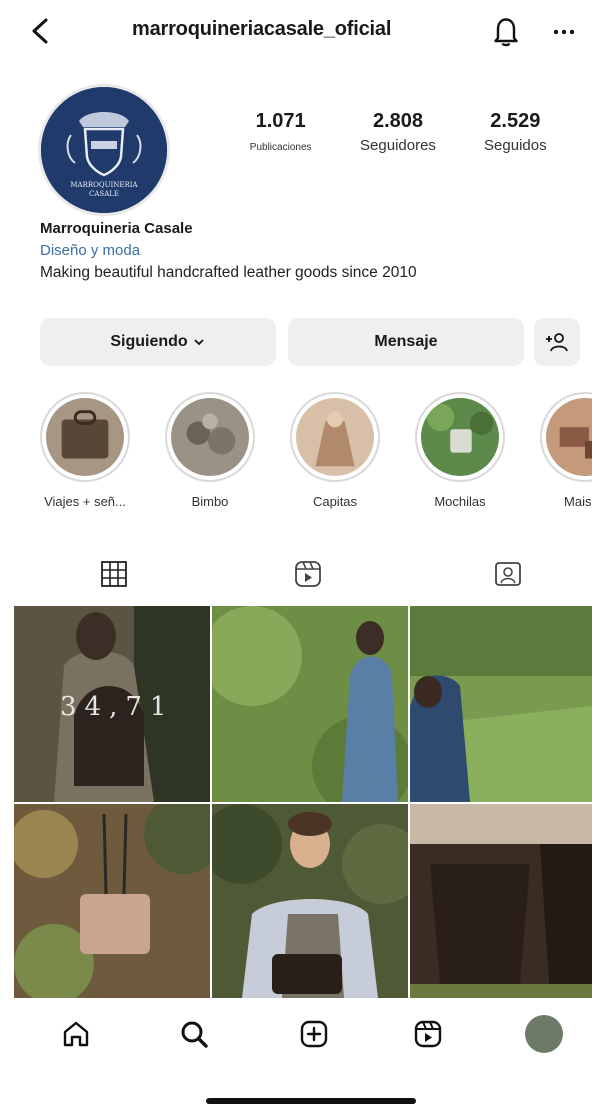  I want to click on search-icon, so click(194, 1034).